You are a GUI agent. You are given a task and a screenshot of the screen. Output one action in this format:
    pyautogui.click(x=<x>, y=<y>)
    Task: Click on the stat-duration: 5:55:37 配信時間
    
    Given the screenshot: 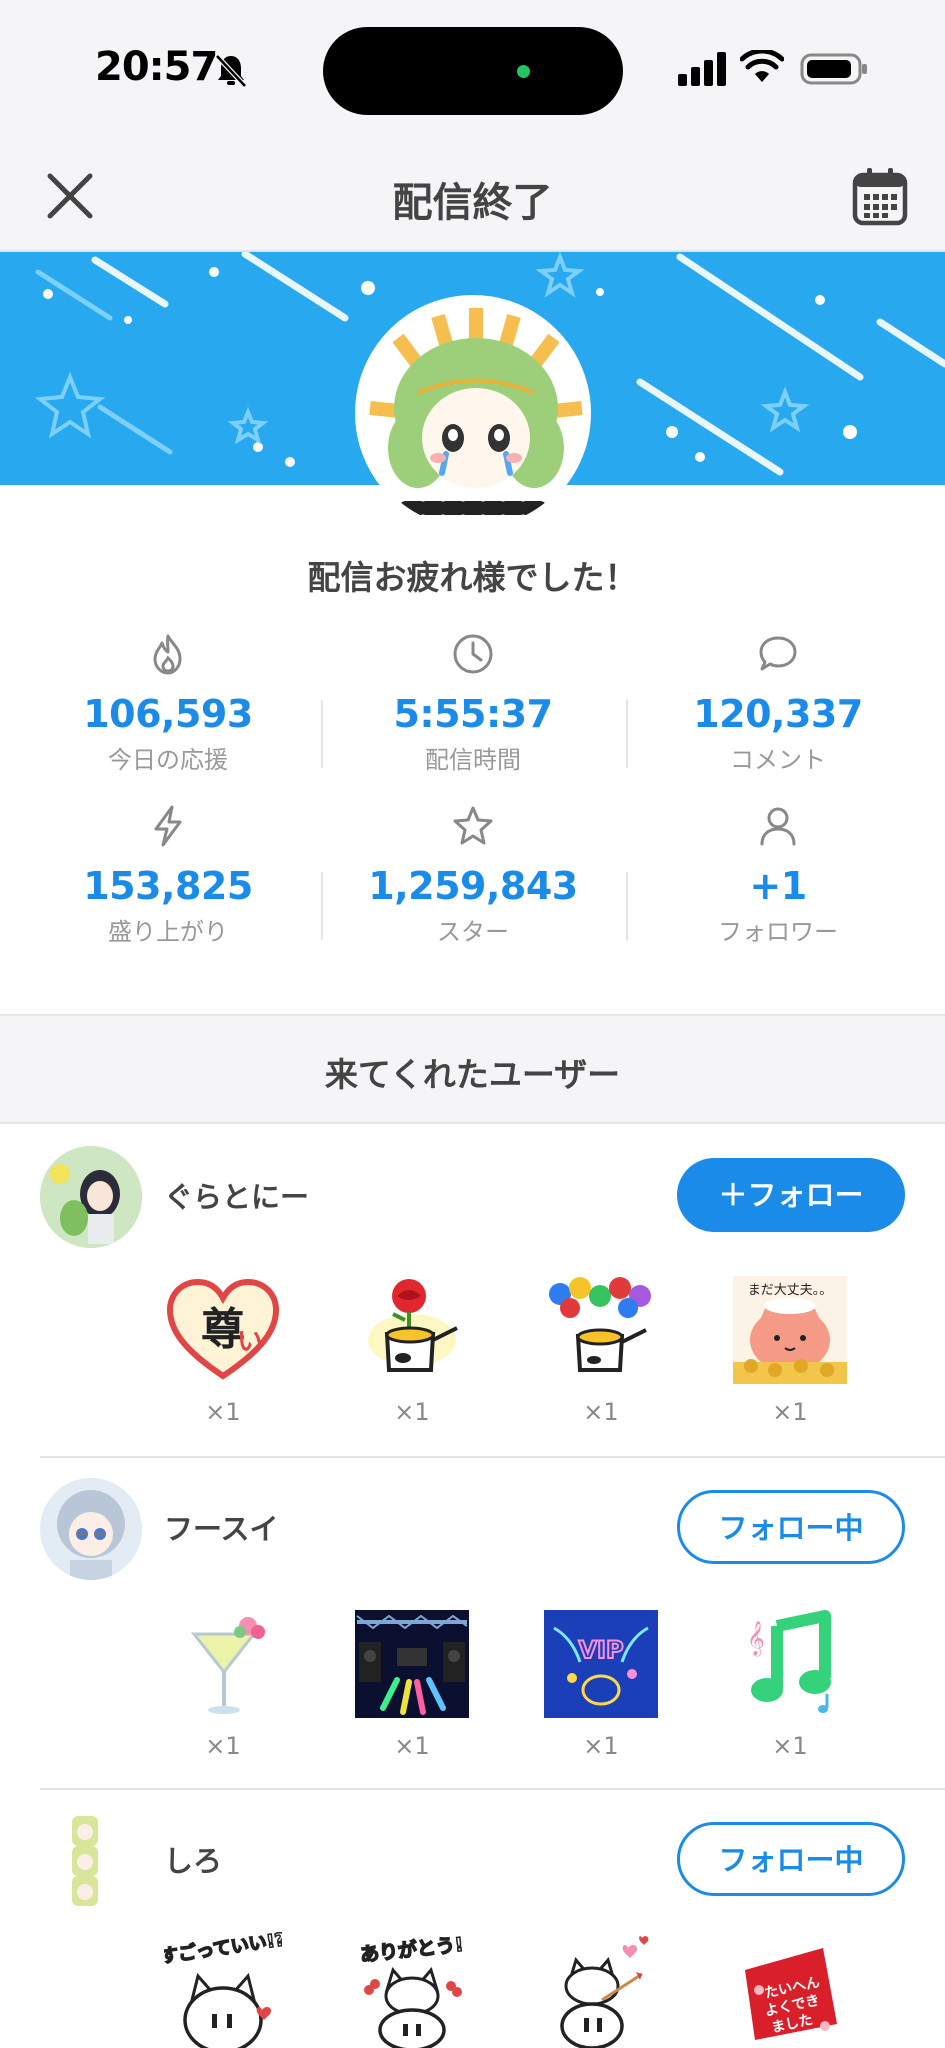 What is the action you would take?
    pyautogui.click(x=473, y=703)
    